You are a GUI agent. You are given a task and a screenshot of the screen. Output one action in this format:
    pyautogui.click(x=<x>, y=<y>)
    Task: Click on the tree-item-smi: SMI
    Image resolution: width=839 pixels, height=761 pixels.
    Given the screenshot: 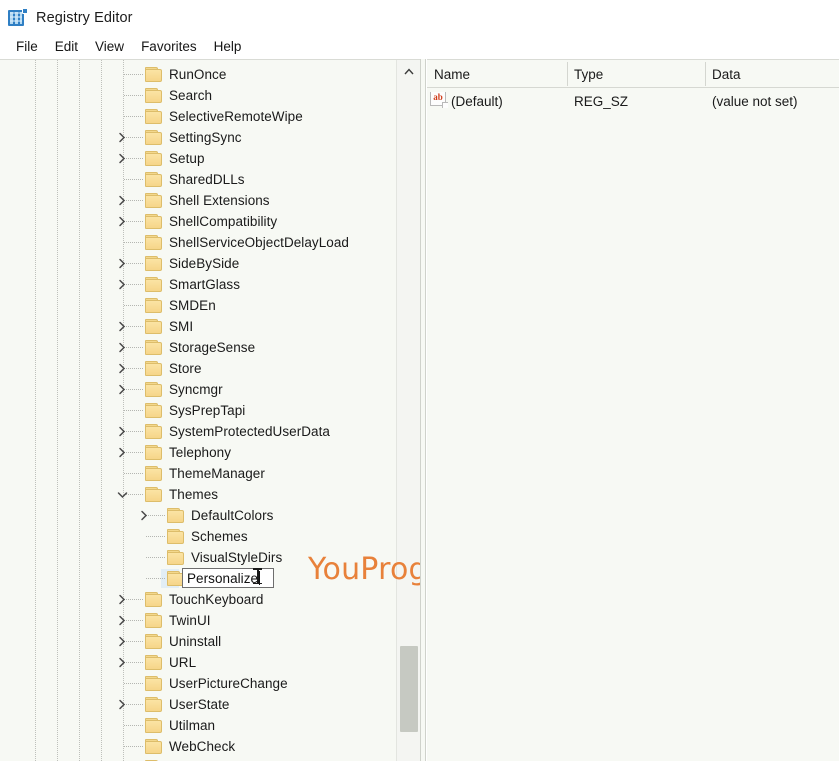 What is the action you would take?
    pyautogui.click(x=198, y=326)
    